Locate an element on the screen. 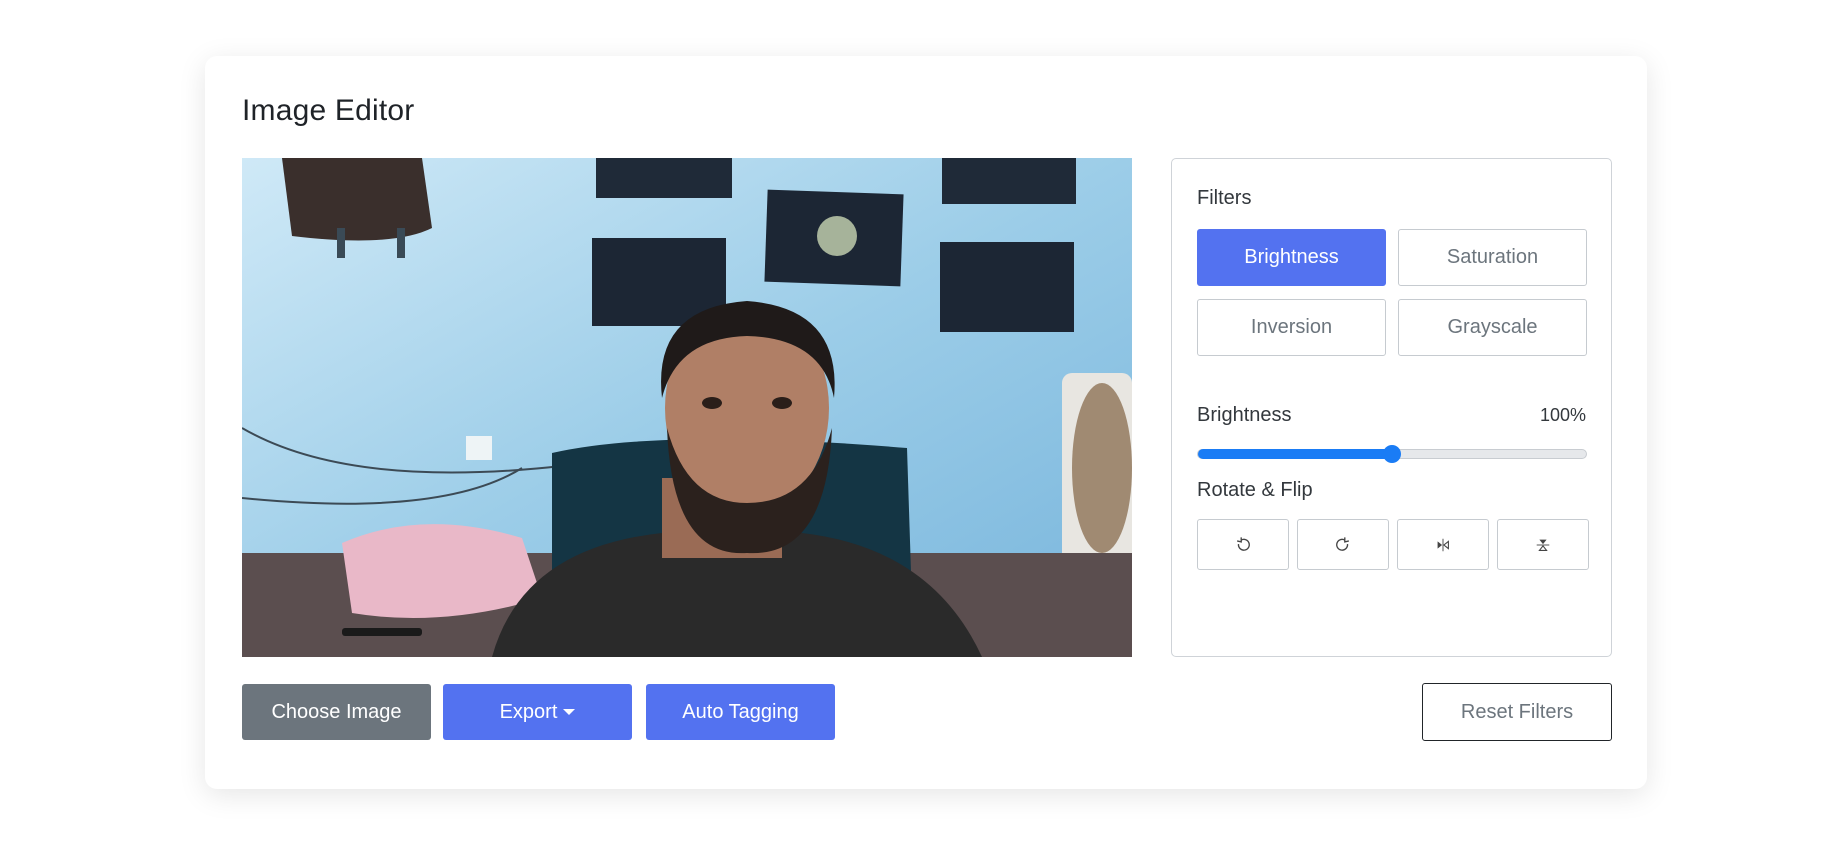 The image size is (1830, 843). choose-image-button: Choose Image is located at coordinates (336, 712).